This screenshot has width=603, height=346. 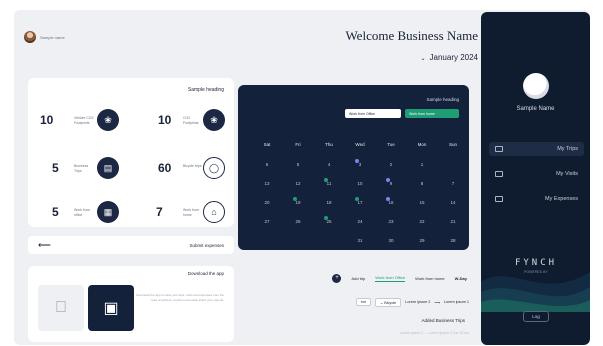 What do you see at coordinates (422, 221) in the screenshot?
I see `calendar-day: 22` at bounding box center [422, 221].